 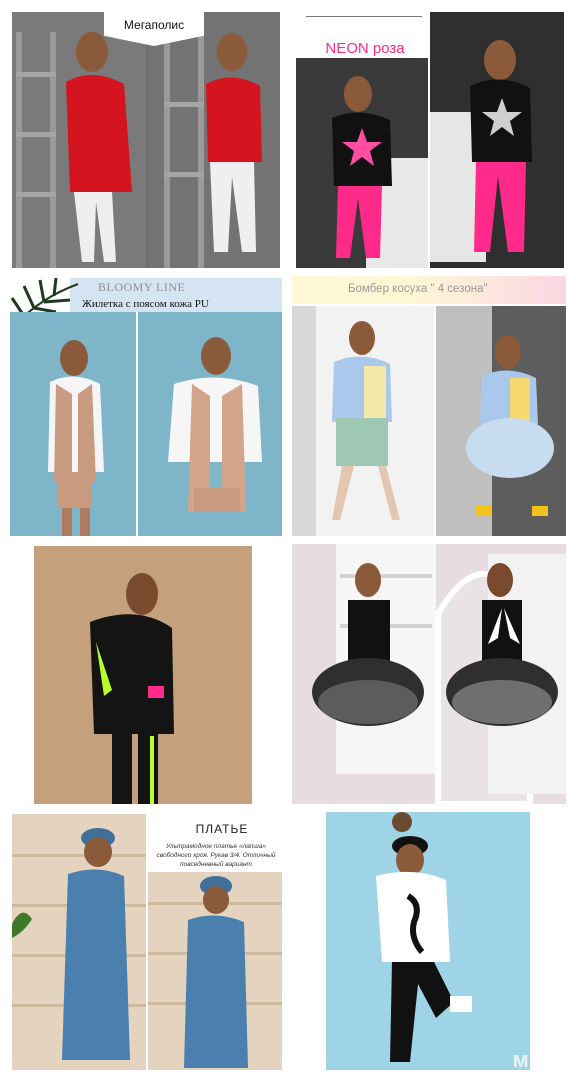 What do you see at coordinates (362, 163) in the screenshot?
I see `photo-girl-black-hoodie-star` at bounding box center [362, 163].